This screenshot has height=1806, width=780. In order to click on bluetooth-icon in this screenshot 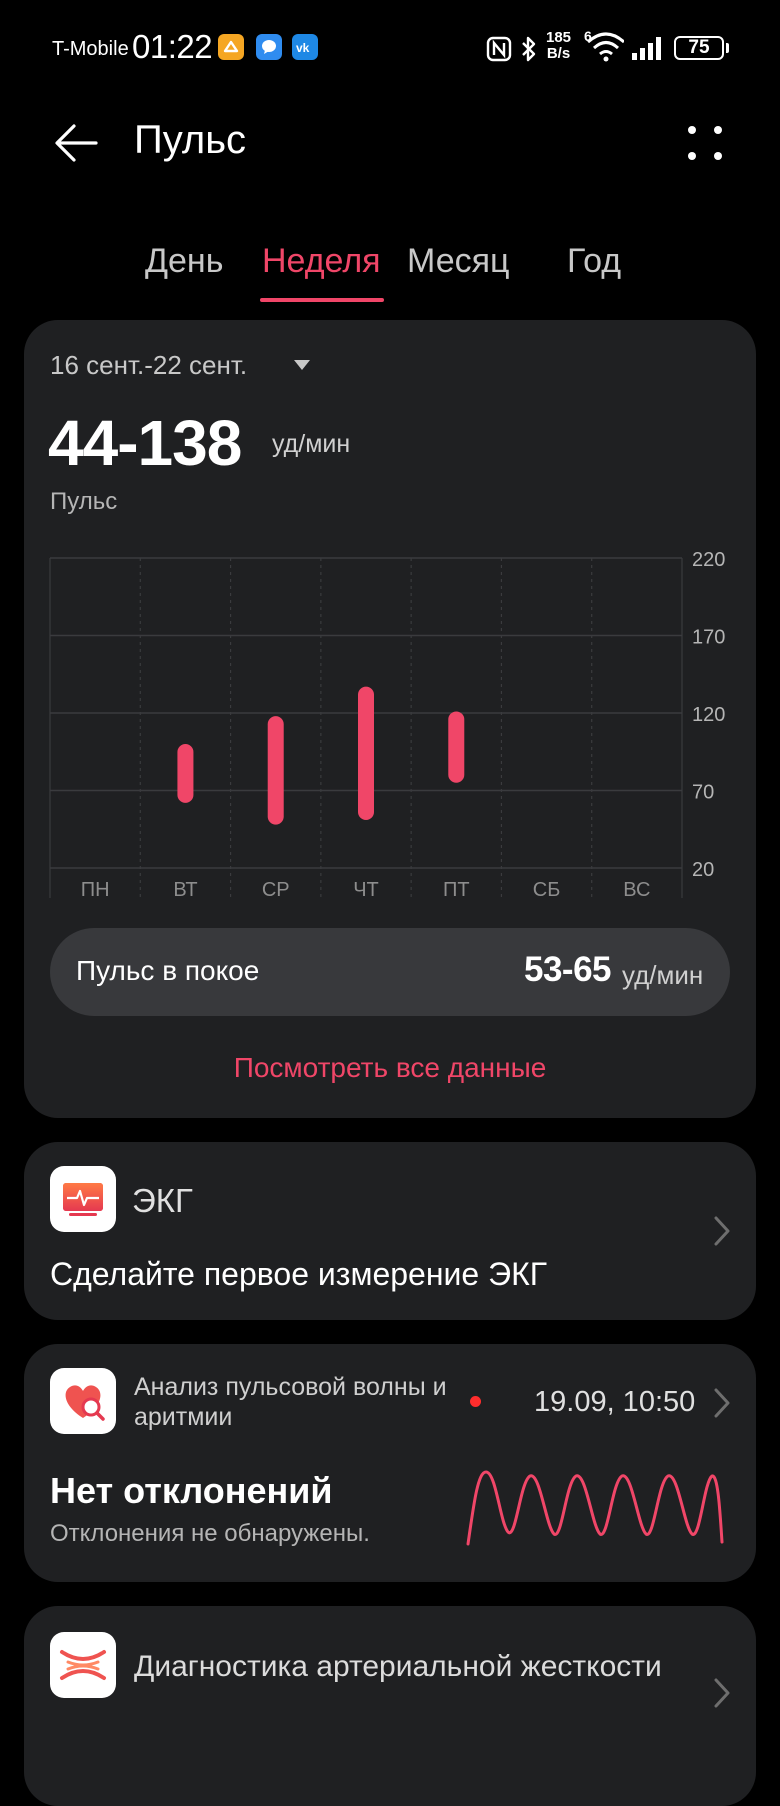, I will do `click(529, 51)`.